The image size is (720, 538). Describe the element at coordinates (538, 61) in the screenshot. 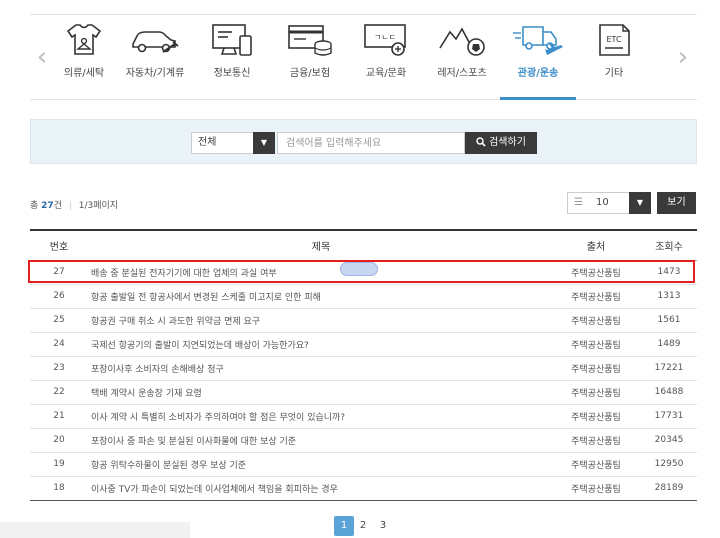

I see `category-transport: 관광/운송` at that location.